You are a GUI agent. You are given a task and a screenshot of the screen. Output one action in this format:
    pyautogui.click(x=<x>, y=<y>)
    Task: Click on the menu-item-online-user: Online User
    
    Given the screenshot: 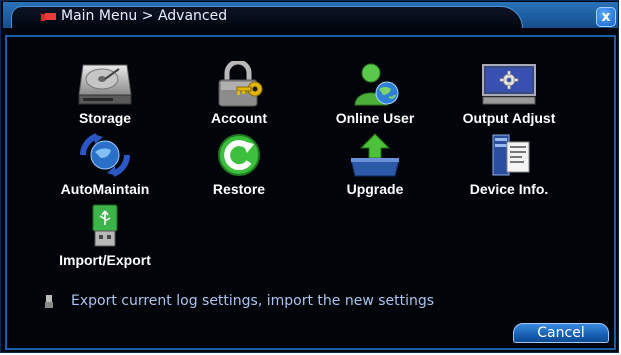 What is the action you would take?
    pyautogui.click(x=375, y=95)
    